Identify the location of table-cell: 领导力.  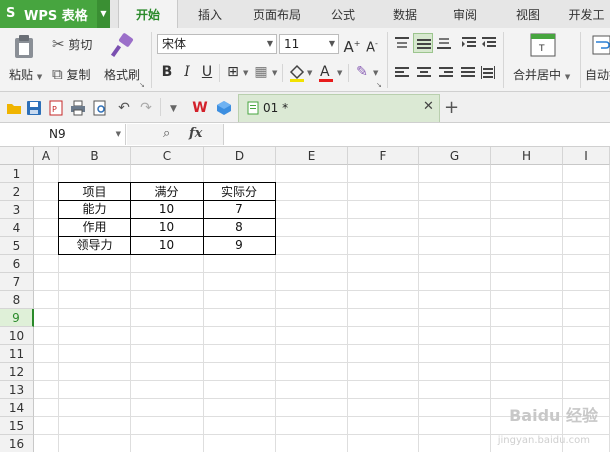
(94, 245).